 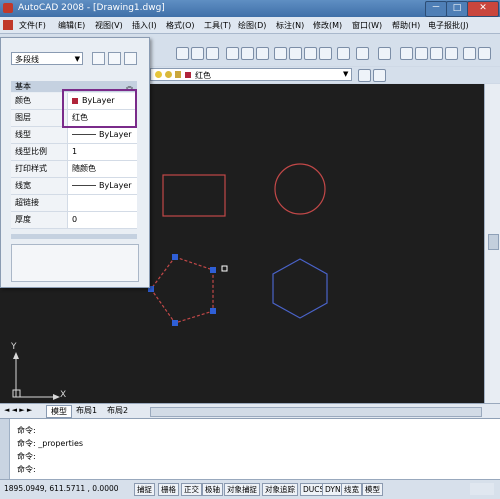 I want to click on command-history-line: 命令:, so click(x=26, y=456).